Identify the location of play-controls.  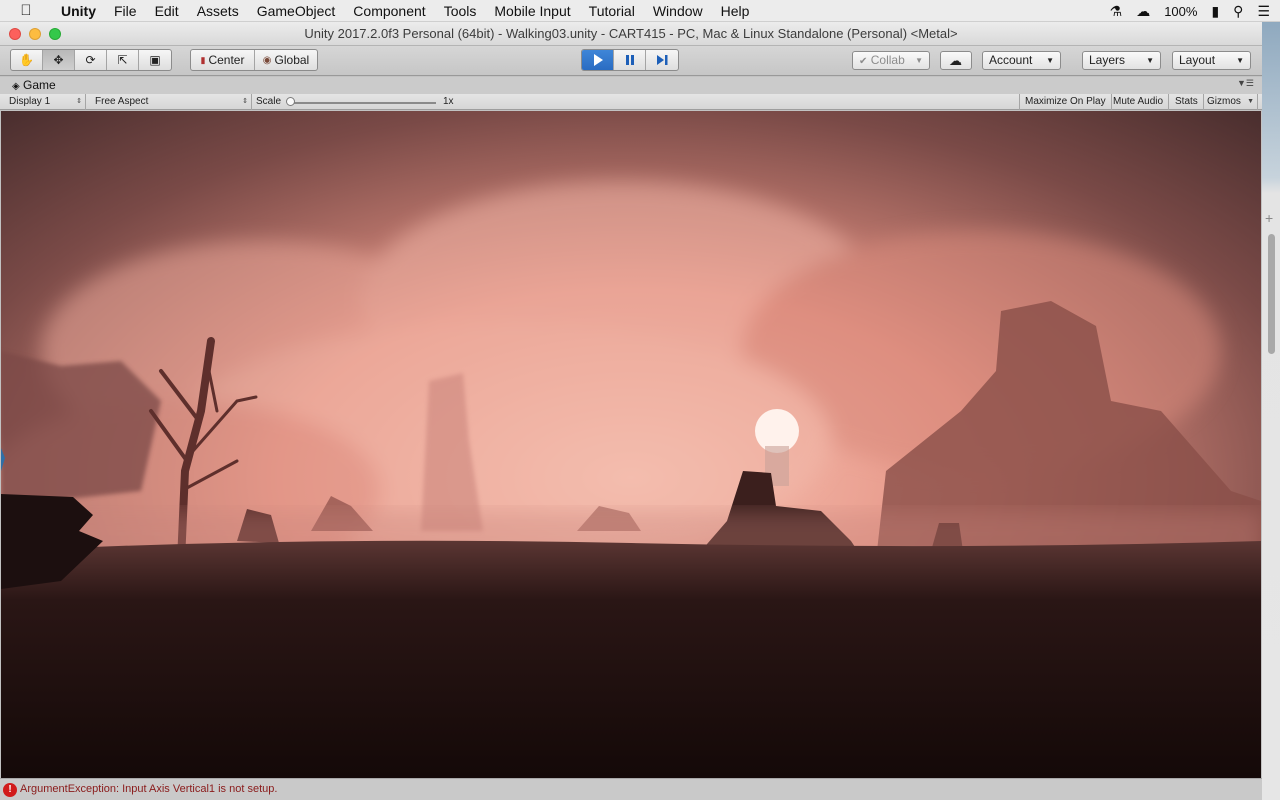
(630, 60).